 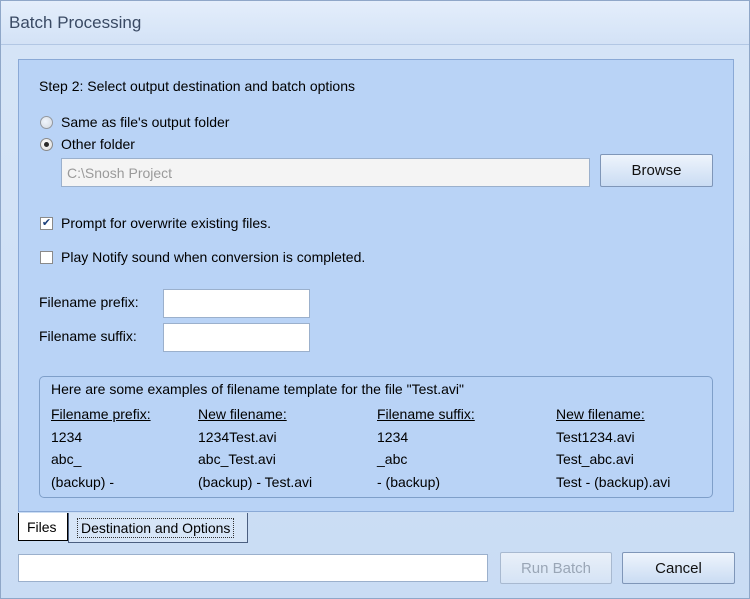 I want to click on column-header: Filename suffix:, so click(x=426, y=414).